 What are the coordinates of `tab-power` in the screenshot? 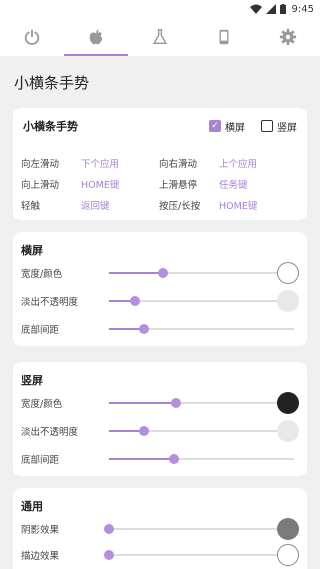 It's located at (32, 37).